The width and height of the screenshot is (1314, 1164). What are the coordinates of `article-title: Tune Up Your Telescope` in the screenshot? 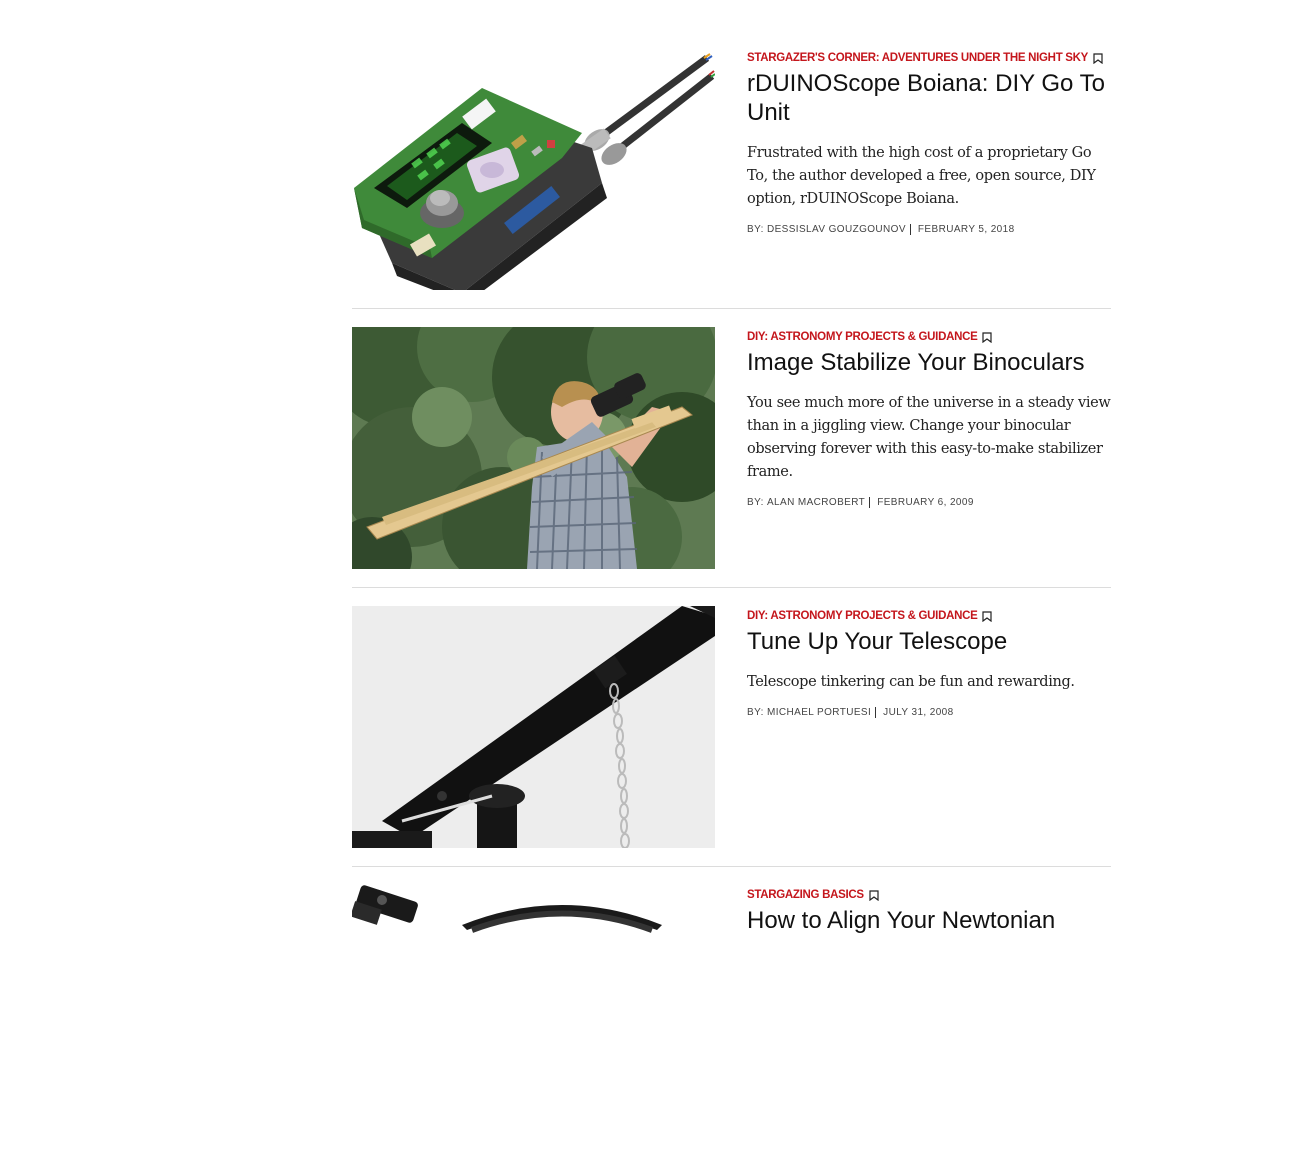 It's located at (929, 641).